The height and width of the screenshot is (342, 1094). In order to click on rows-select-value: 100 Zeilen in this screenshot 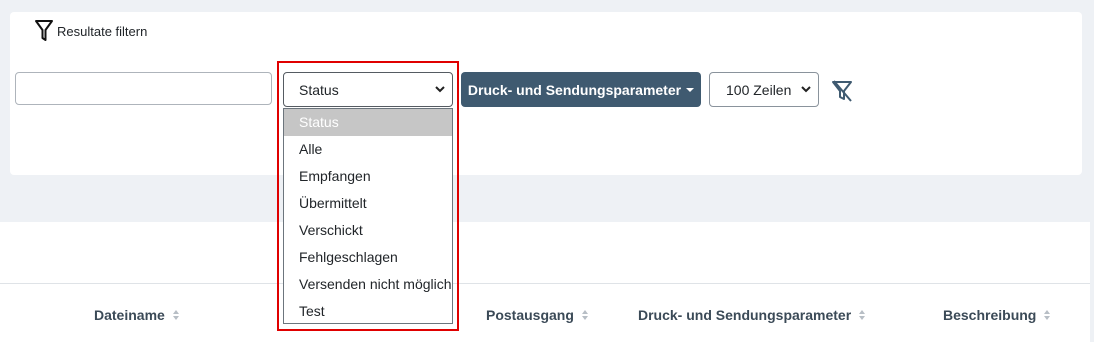, I will do `click(759, 89)`.